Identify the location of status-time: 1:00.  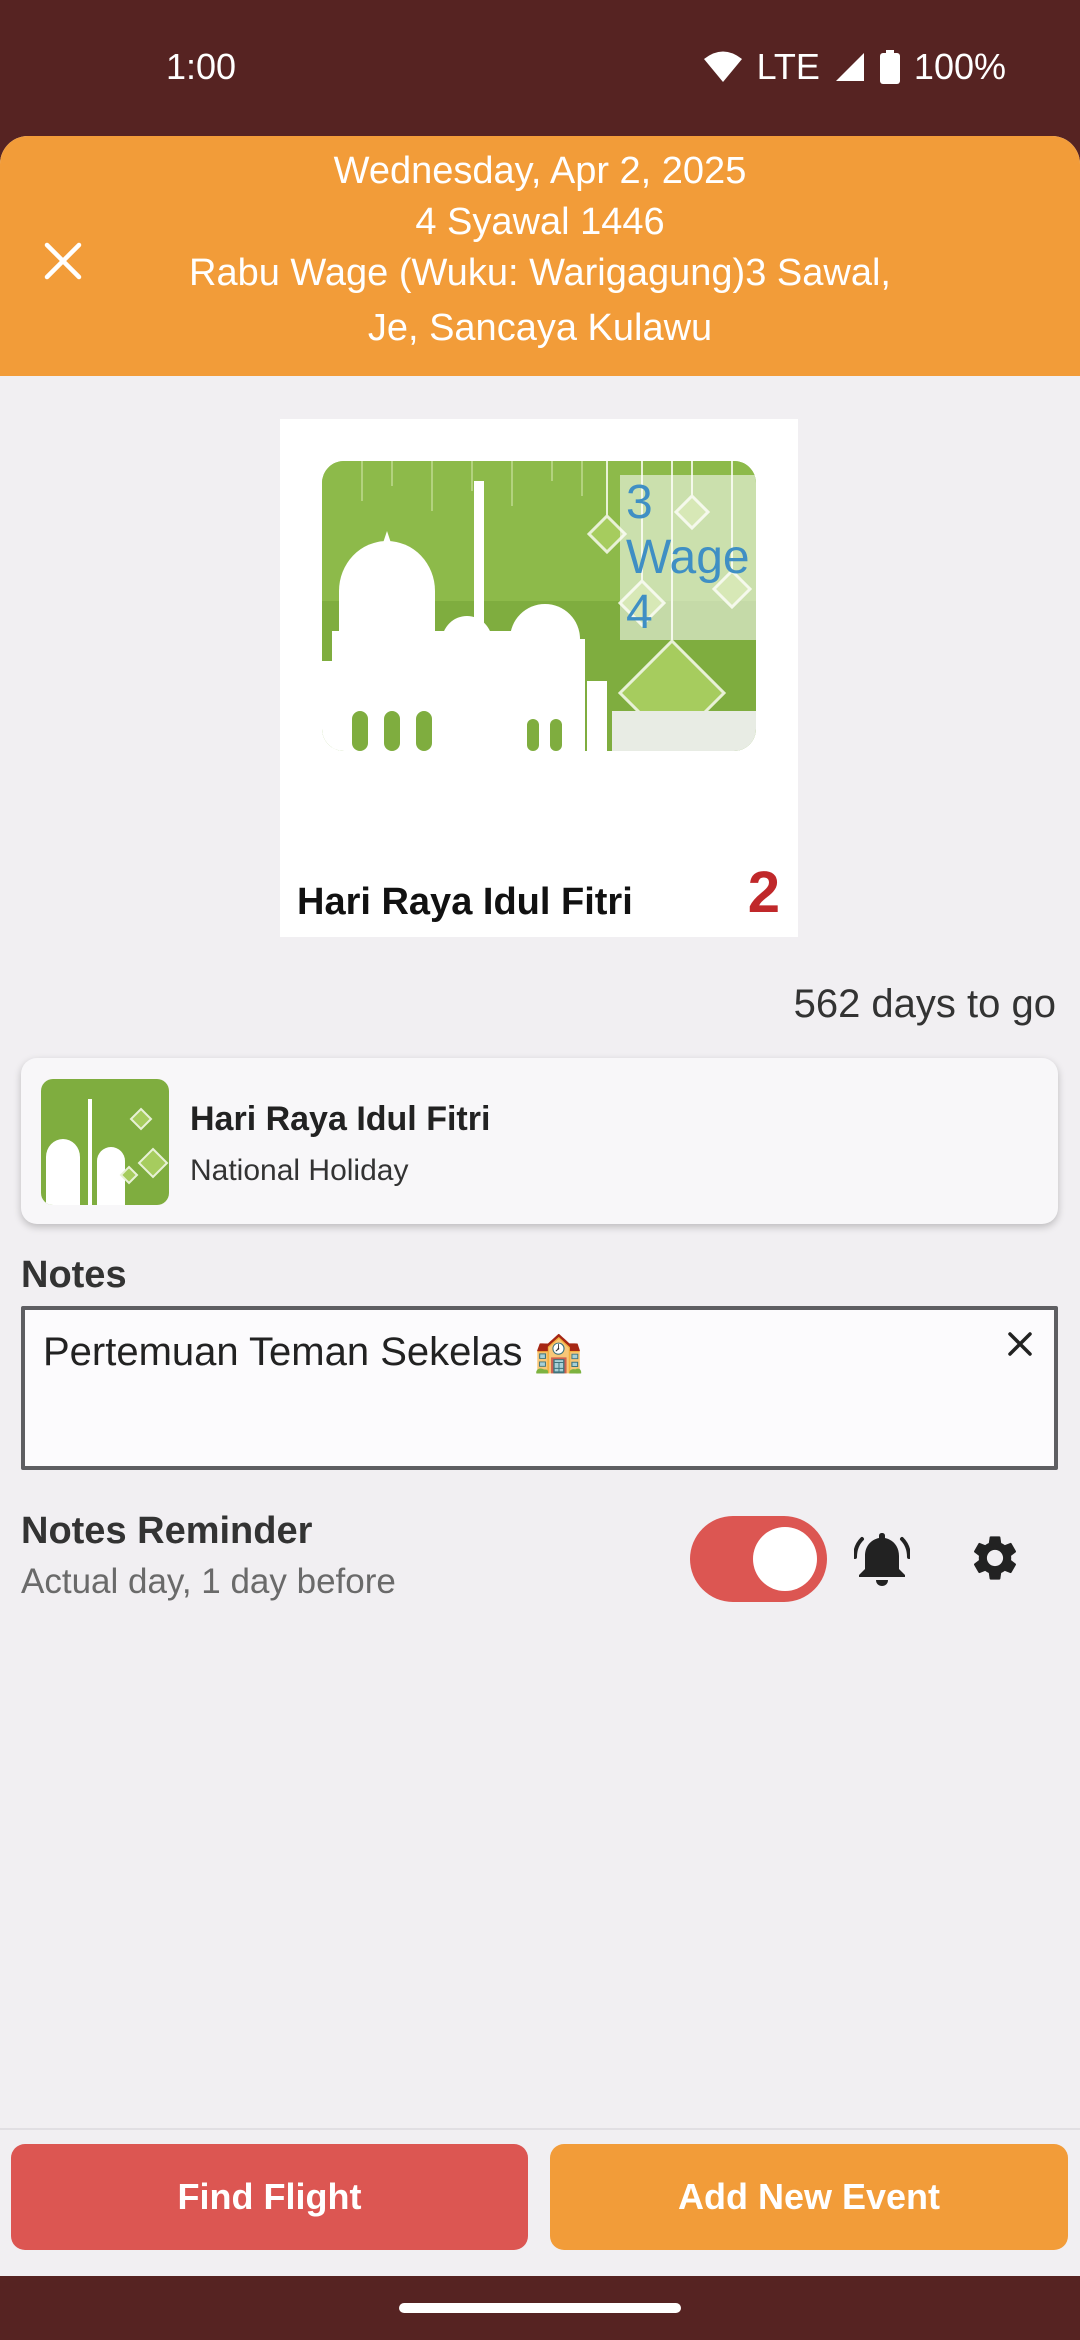
(201, 66).